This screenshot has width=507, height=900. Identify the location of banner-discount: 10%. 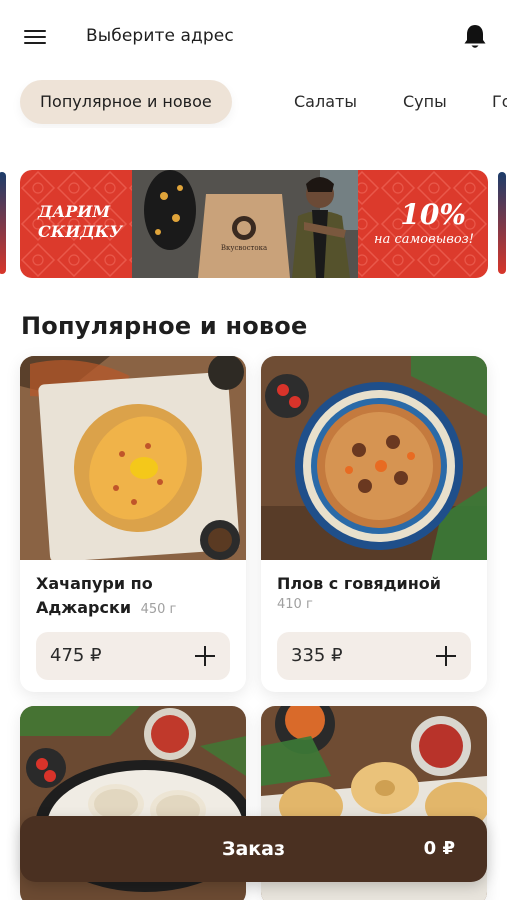
(433, 214).